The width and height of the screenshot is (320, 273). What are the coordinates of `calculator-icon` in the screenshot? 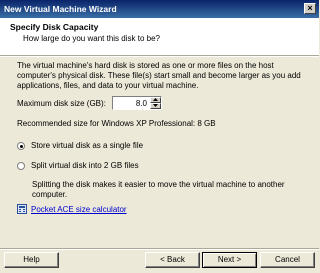 It's located at (22, 209).